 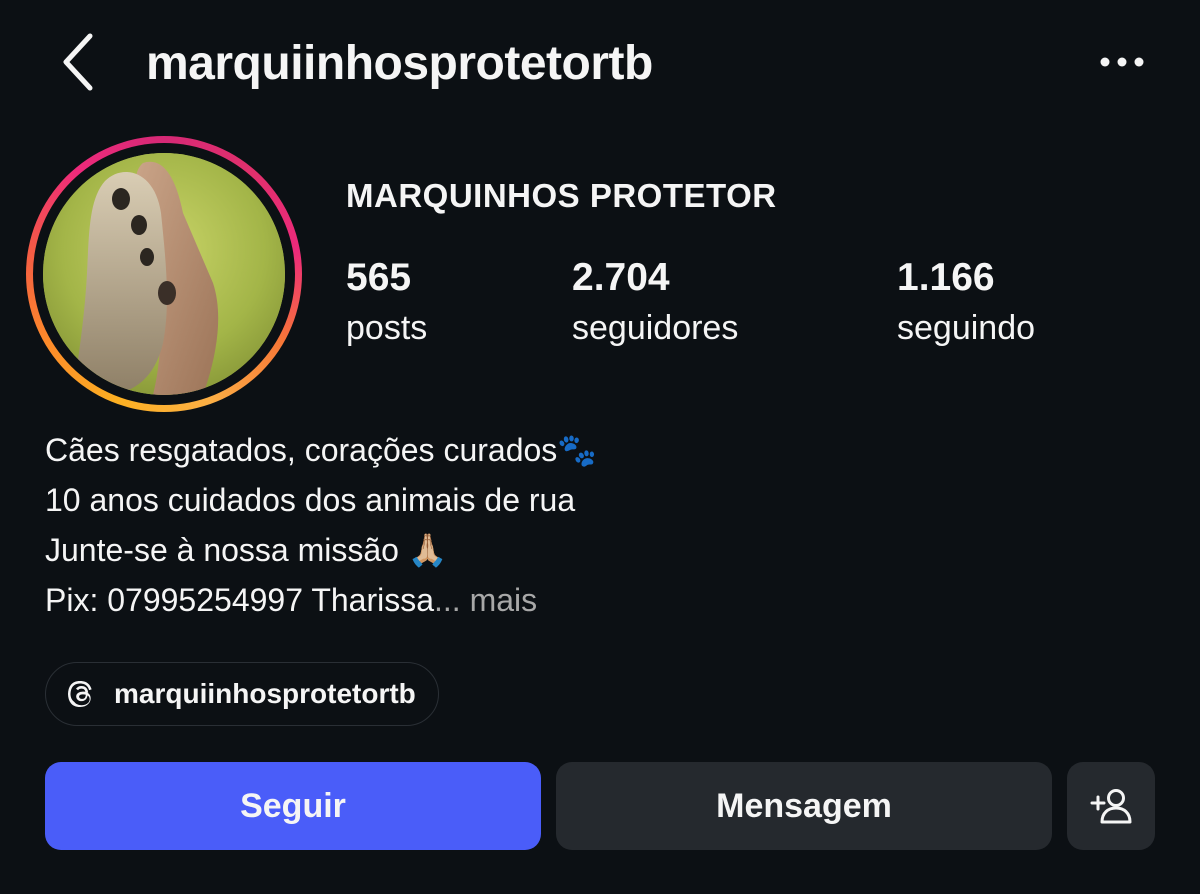 I want to click on avatar, so click(x=164, y=274).